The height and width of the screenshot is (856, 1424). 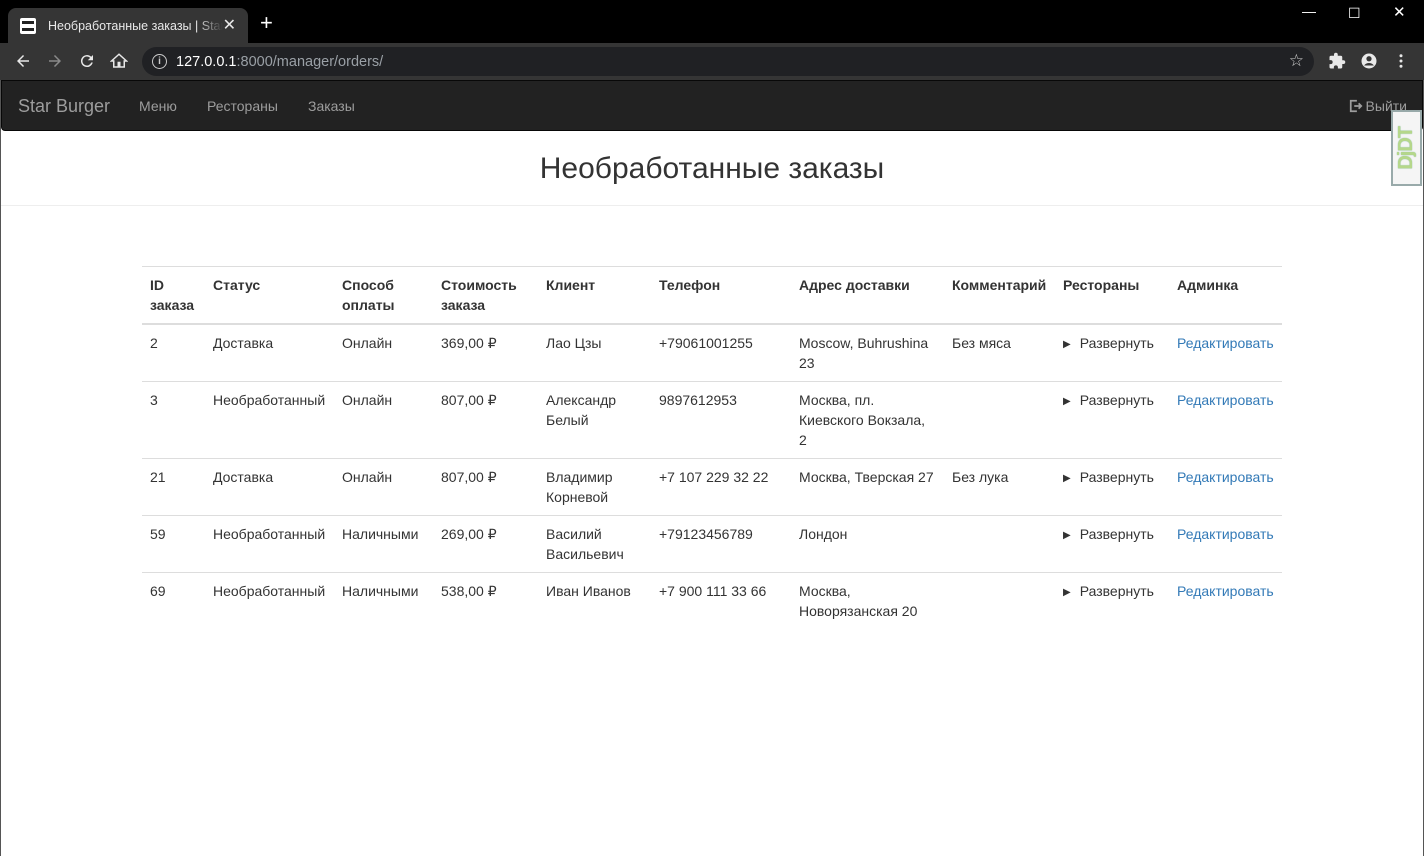 What do you see at coordinates (173, 600) in the screenshot?
I see `order-id: 69` at bounding box center [173, 600].